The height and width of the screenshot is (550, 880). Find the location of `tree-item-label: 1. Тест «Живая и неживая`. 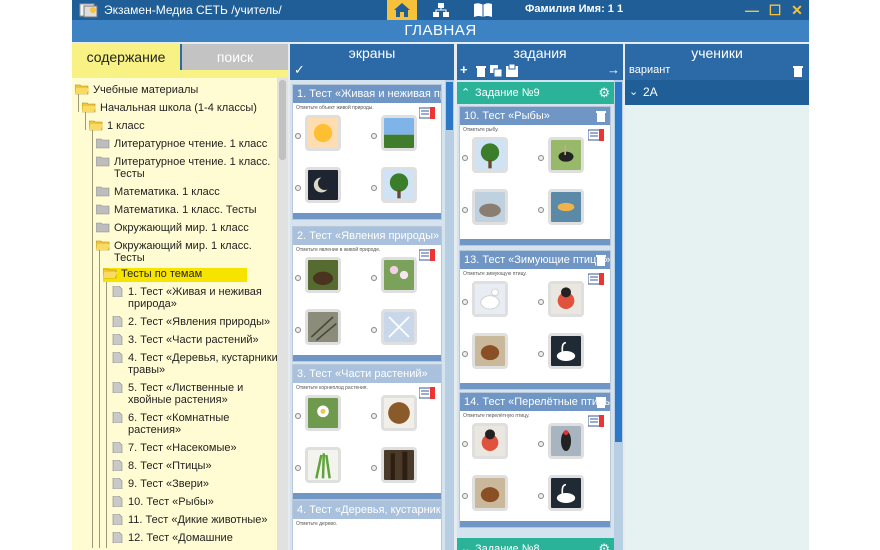

tree-item-label: 1. Тест «Живая и неживая is located at coordinates (195, 292).